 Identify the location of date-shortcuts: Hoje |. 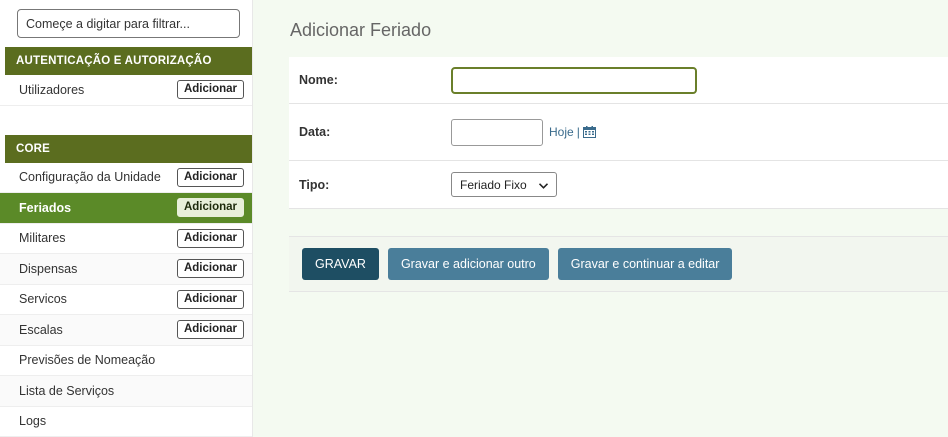
(572, 132).